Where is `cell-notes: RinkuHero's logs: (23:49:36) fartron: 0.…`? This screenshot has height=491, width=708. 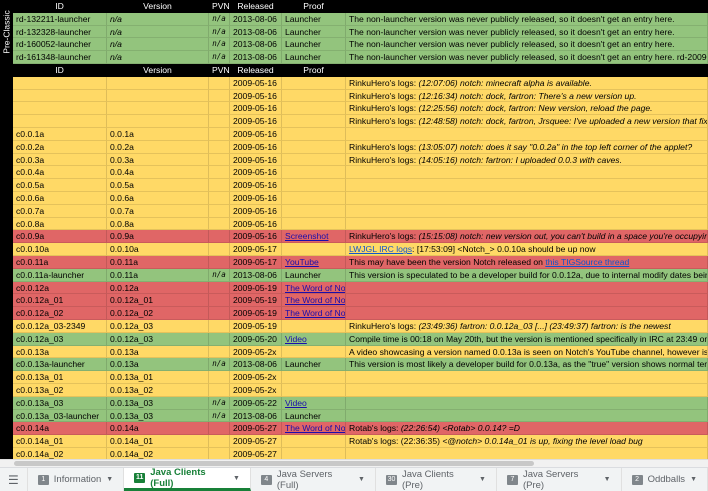 cell-notes: RinkuHero's logs: (23:49:36) fartron: 0.… is located at coordinates (527, 326).